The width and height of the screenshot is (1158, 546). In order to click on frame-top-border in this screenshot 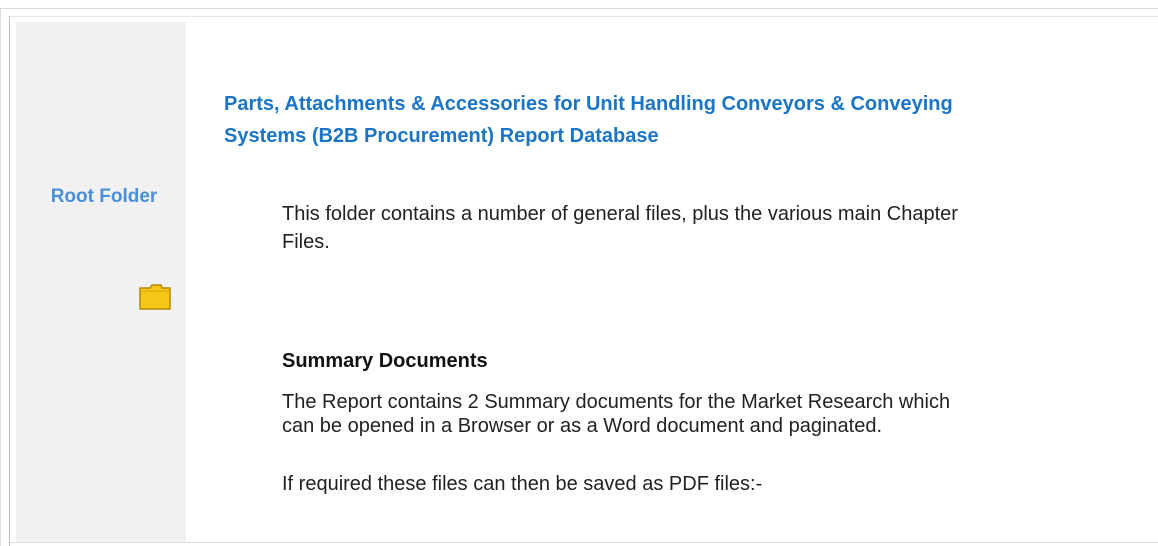, I will do `click(579, 8)`.